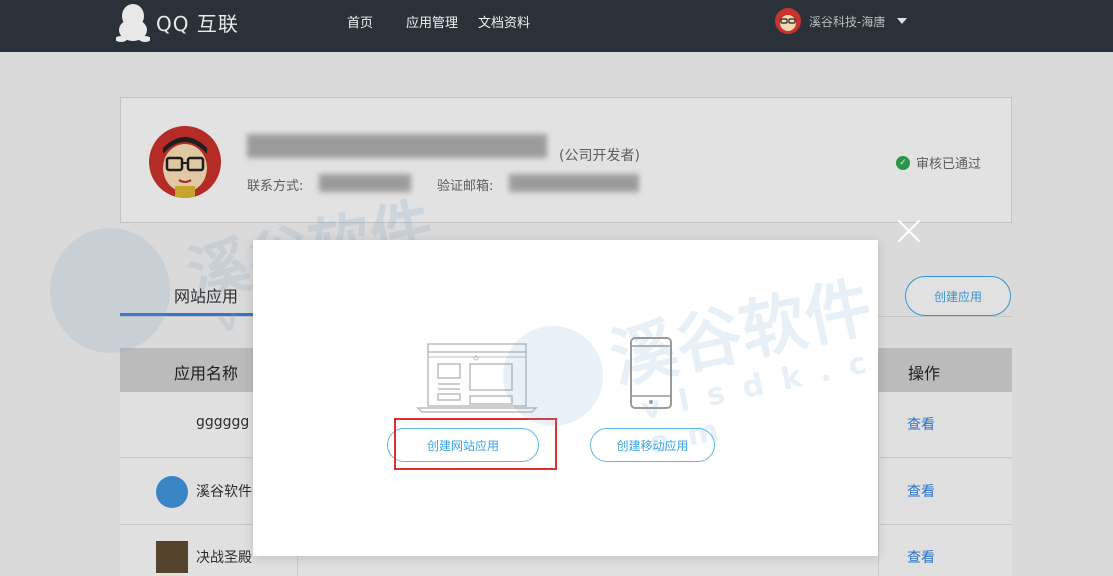  I want to click on user-avatar, so click(788, 21).